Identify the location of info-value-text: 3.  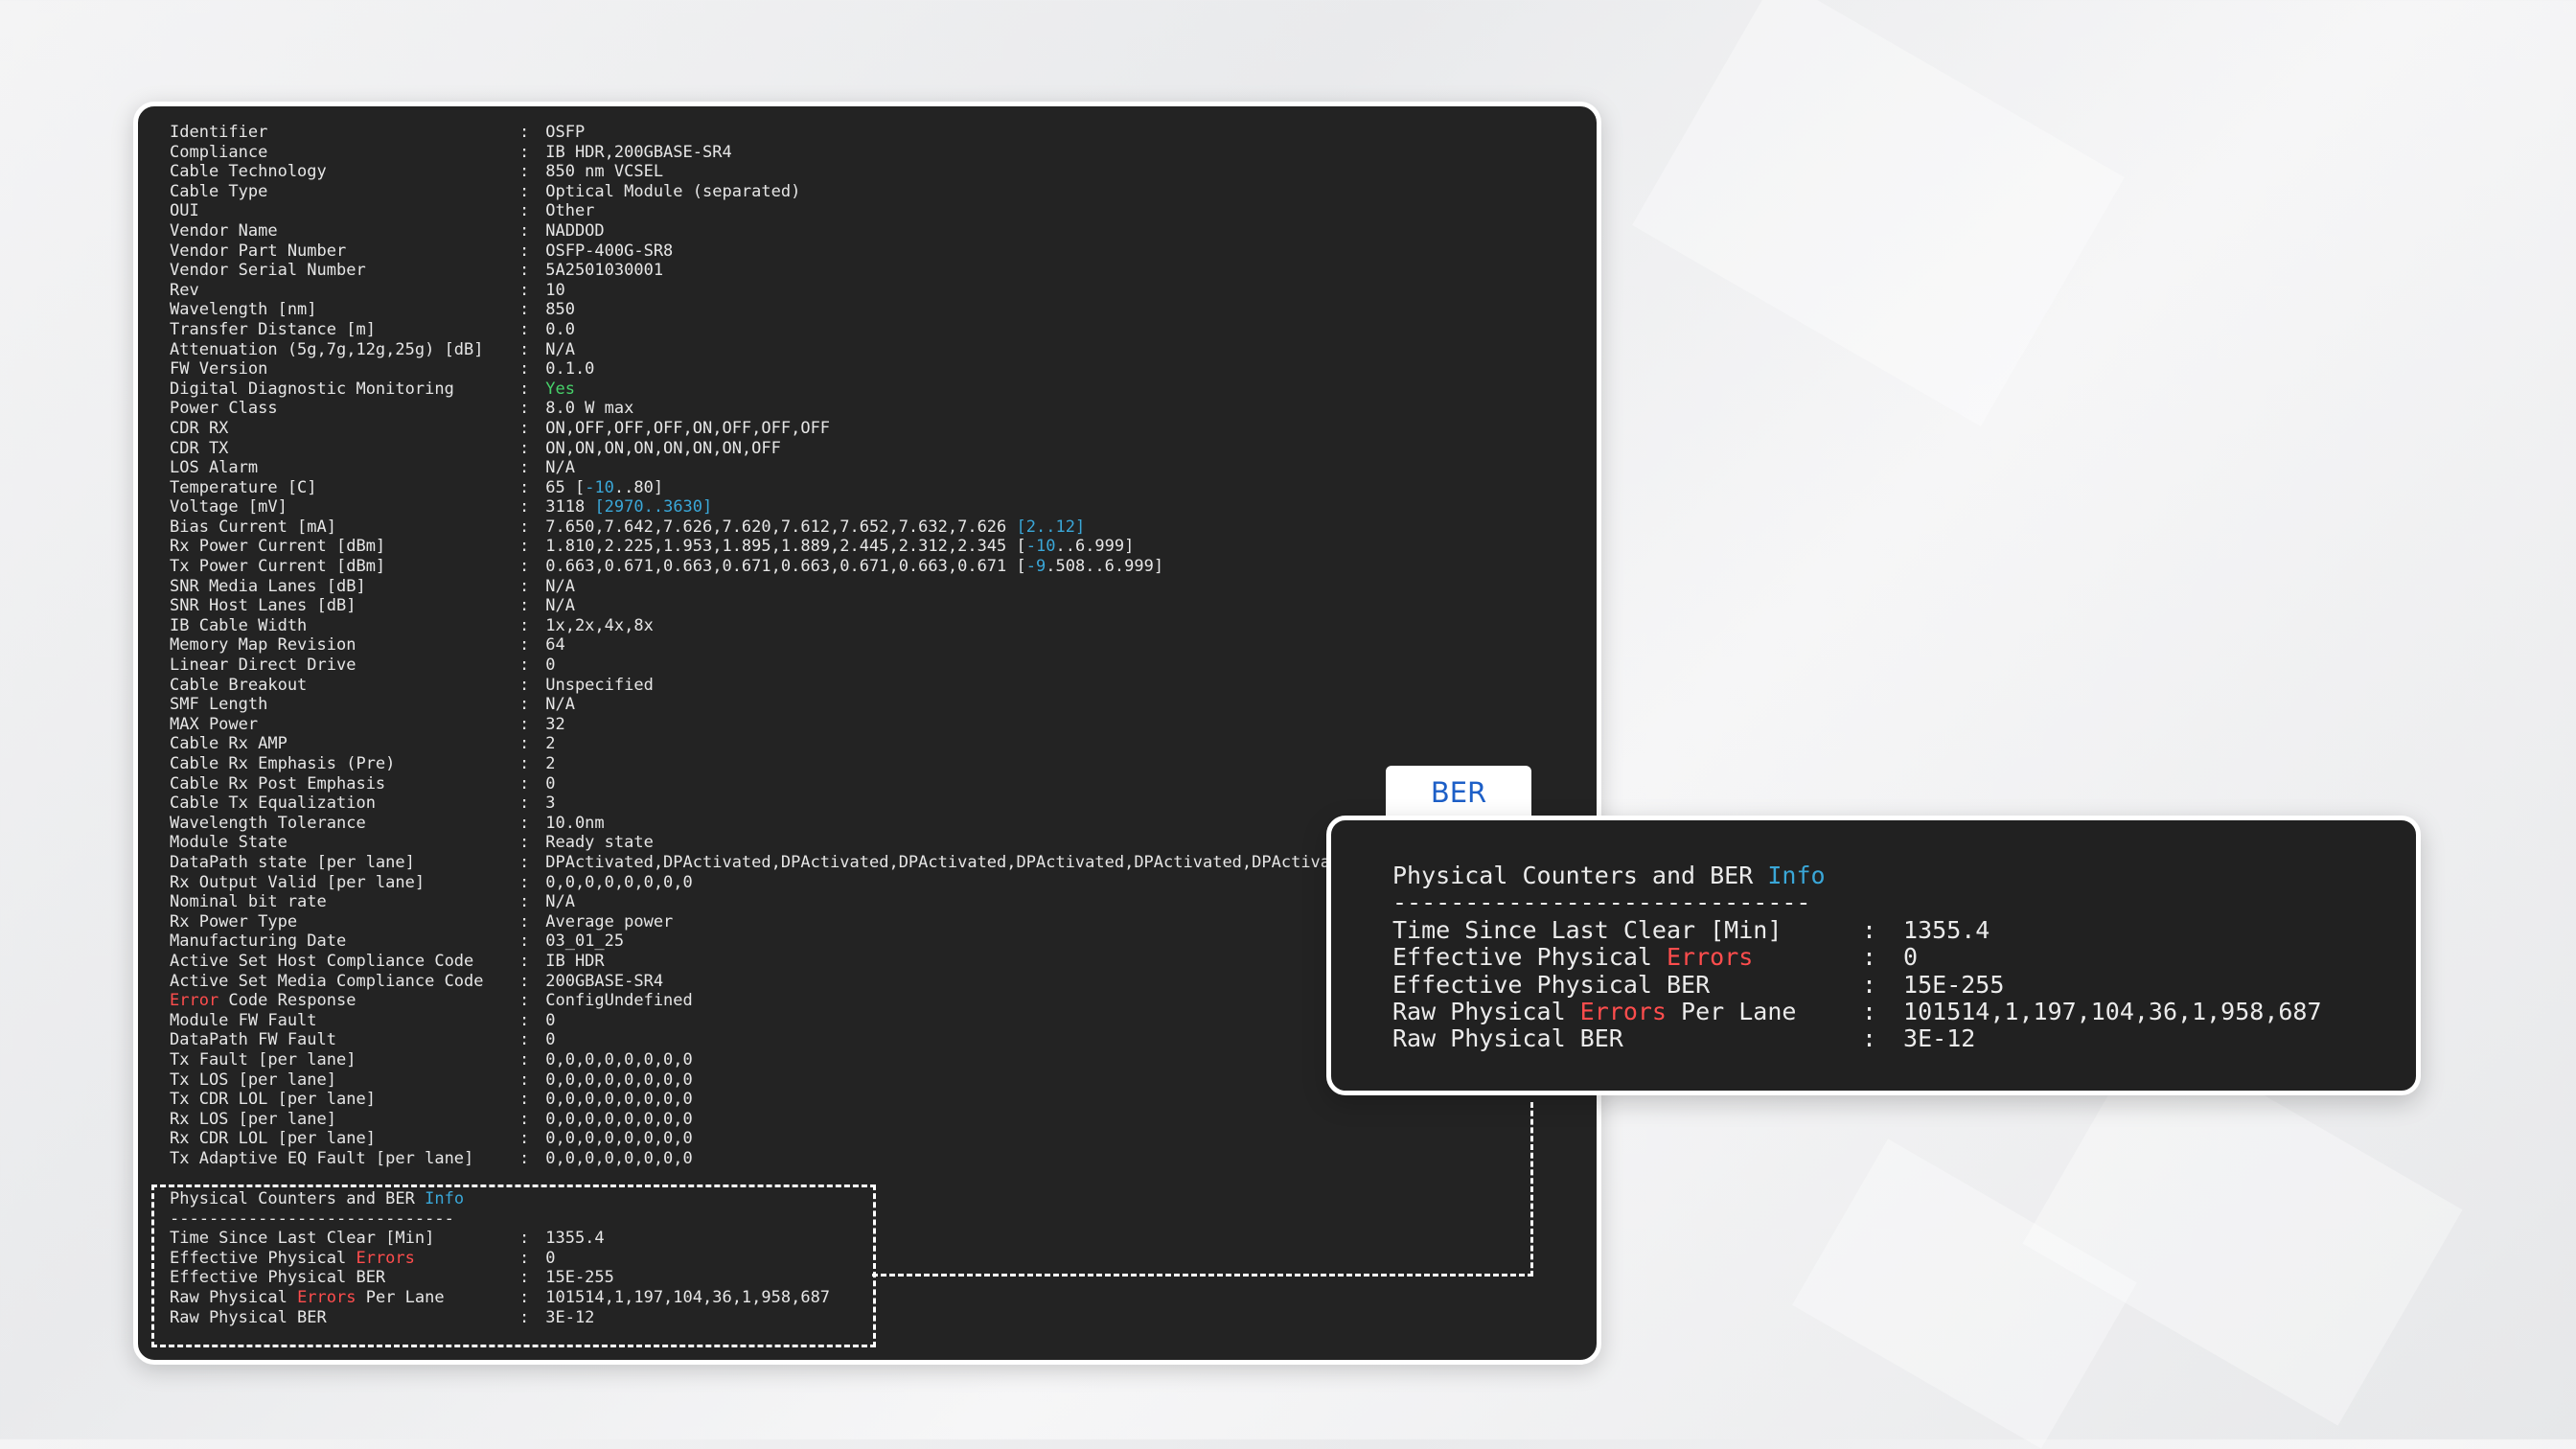
(546, 804).